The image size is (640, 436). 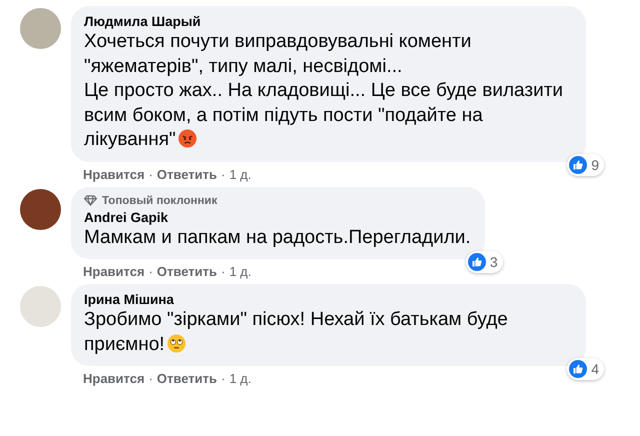 What do you see at coordinates (40, 209) in the screenshot?
I see `avatar-placeholder` at bounding box center [40, 209].